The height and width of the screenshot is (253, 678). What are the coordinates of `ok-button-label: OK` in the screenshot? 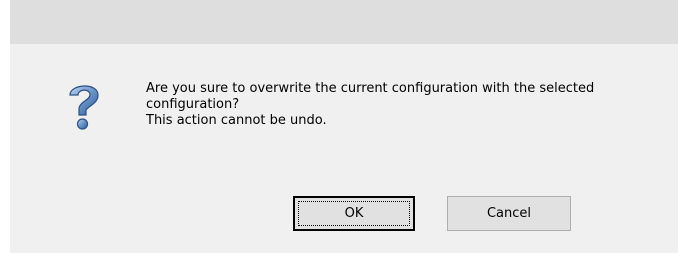 It's located at (354, 213).